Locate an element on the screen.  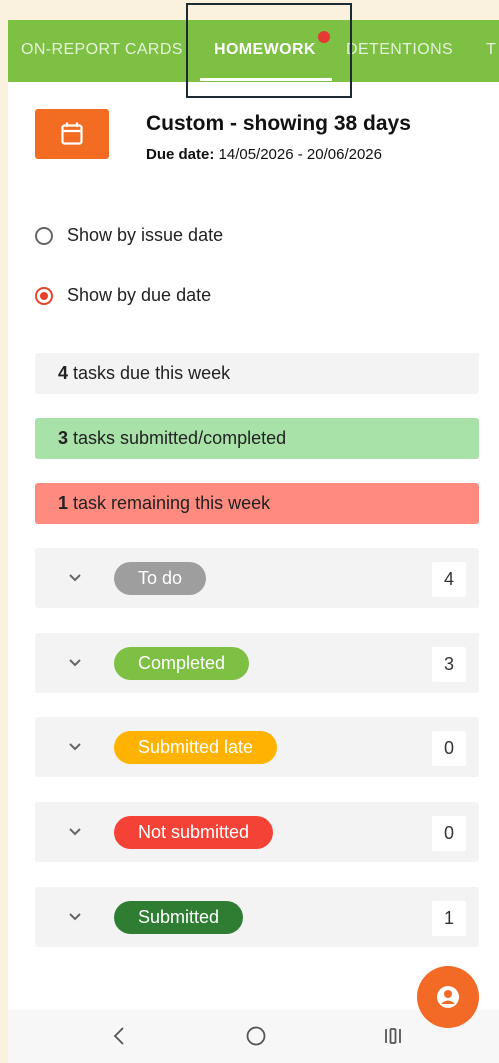
date-range-button is located at coordinates (72, 134).